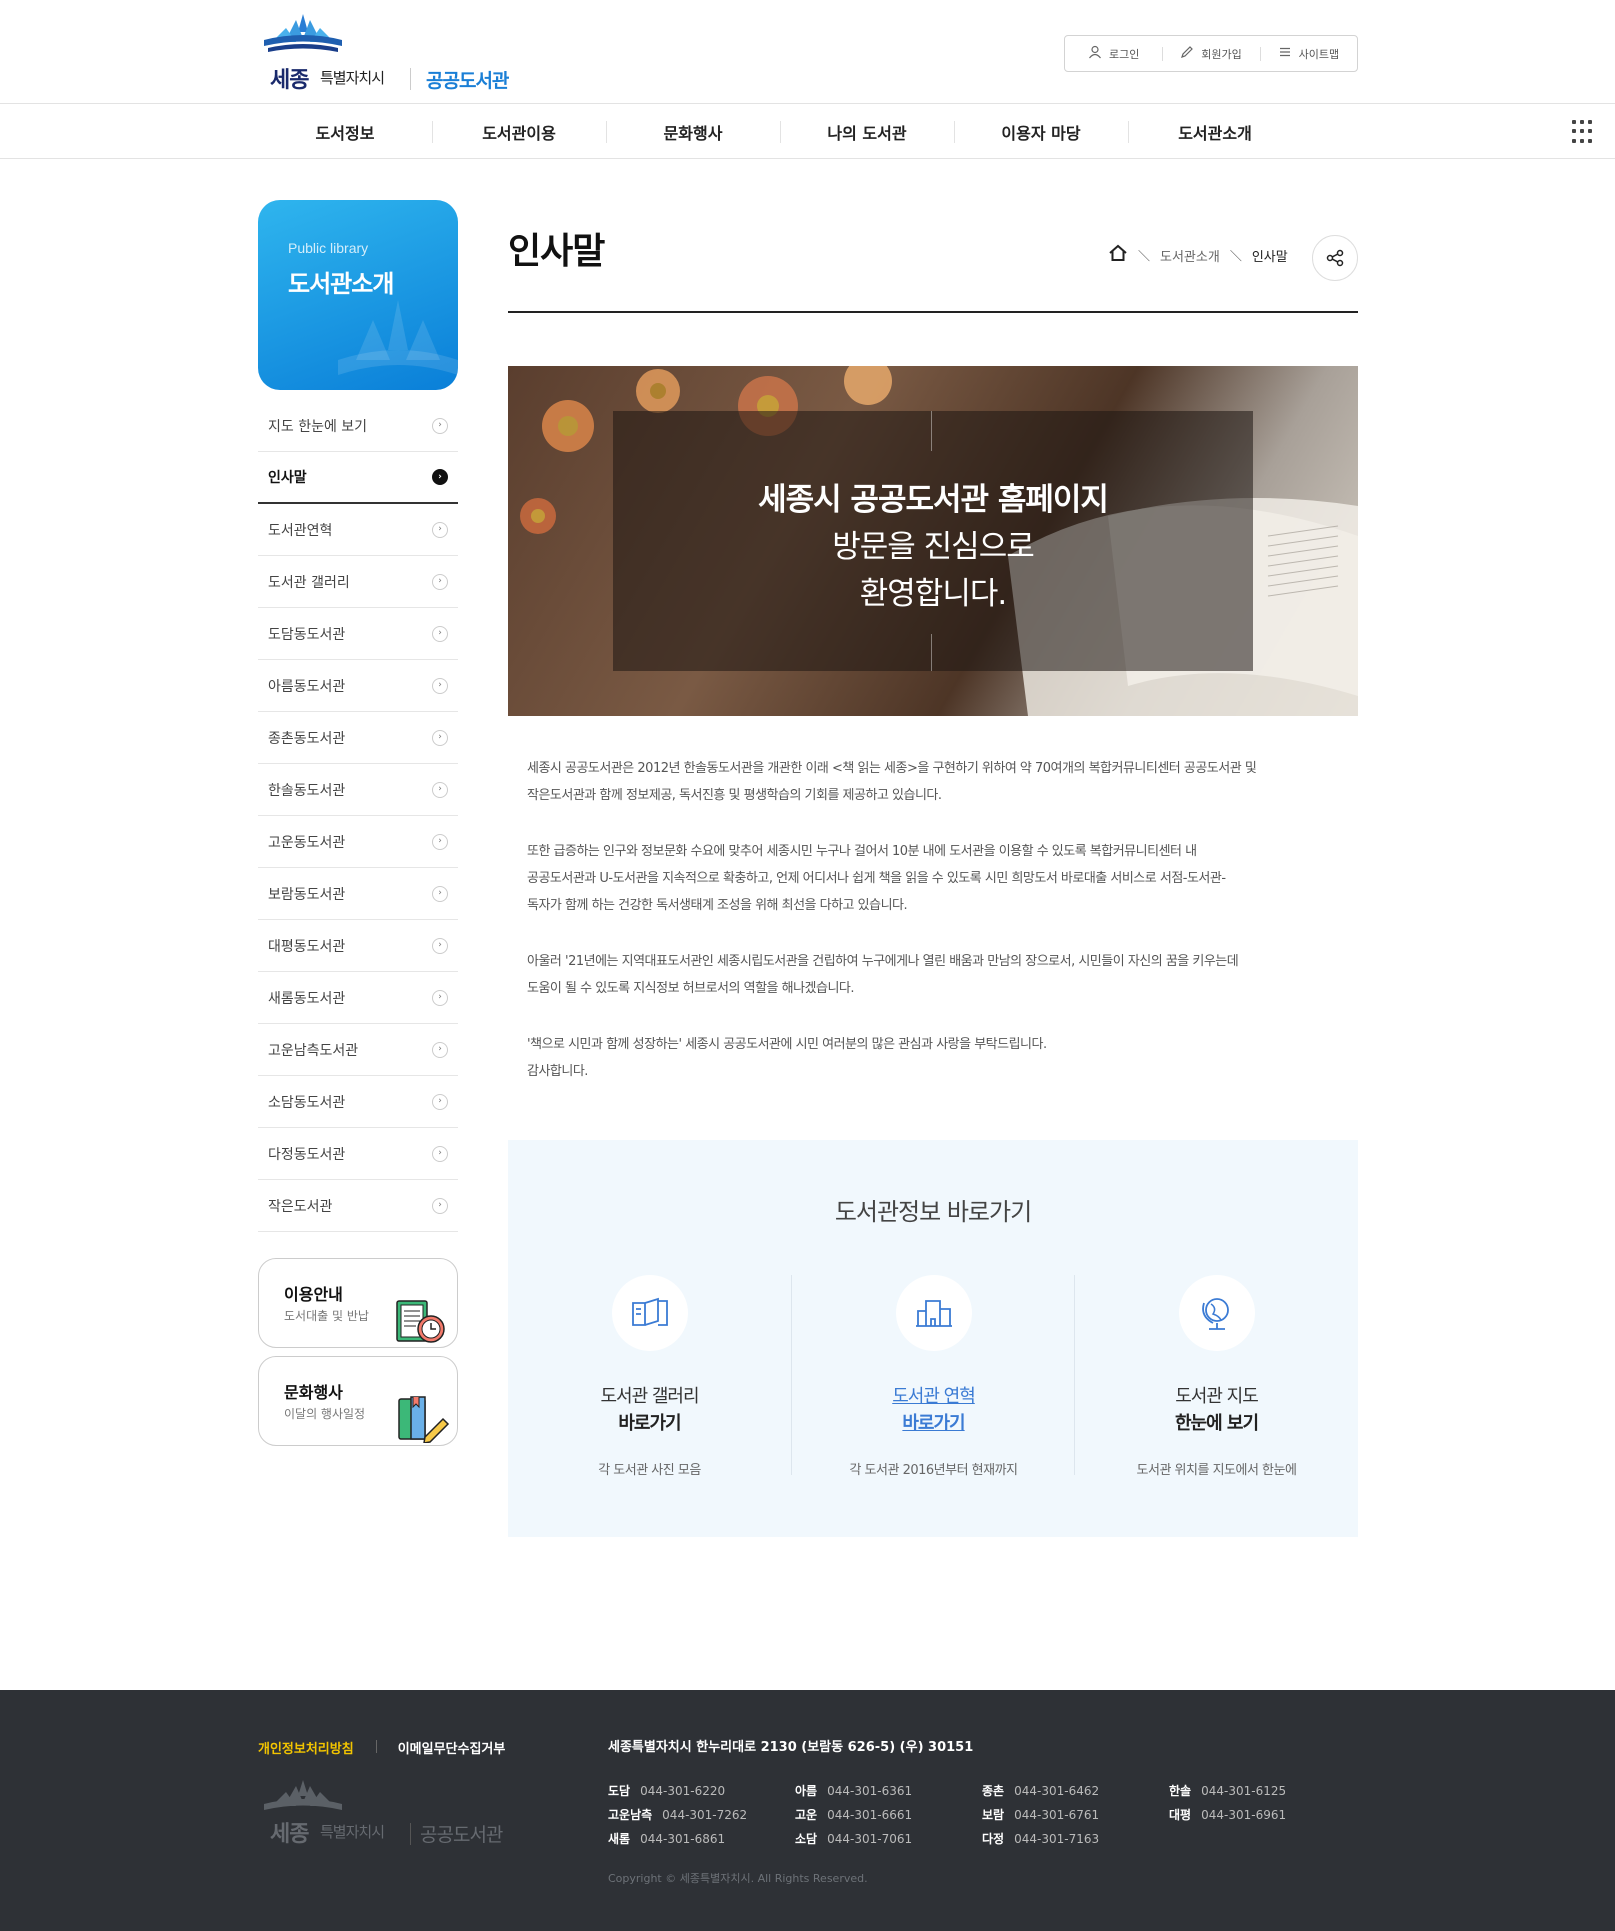 The width and height of the screenshot is (1615, 1931). I want to click on share-button, so click(1335, 258).